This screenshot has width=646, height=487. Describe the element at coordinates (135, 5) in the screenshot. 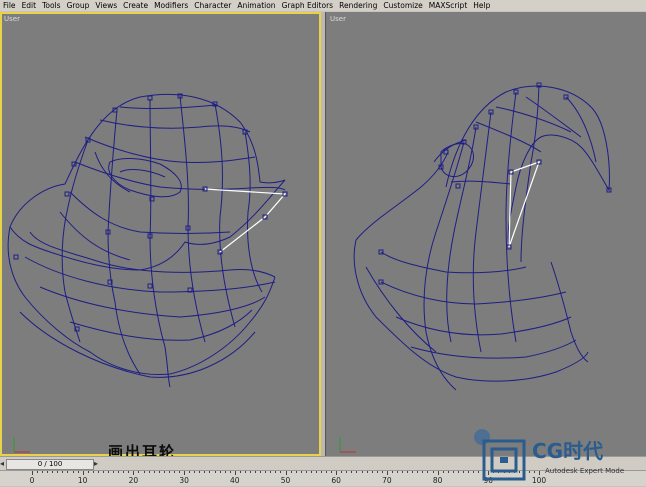

I see `menu-create: Create` at that location.